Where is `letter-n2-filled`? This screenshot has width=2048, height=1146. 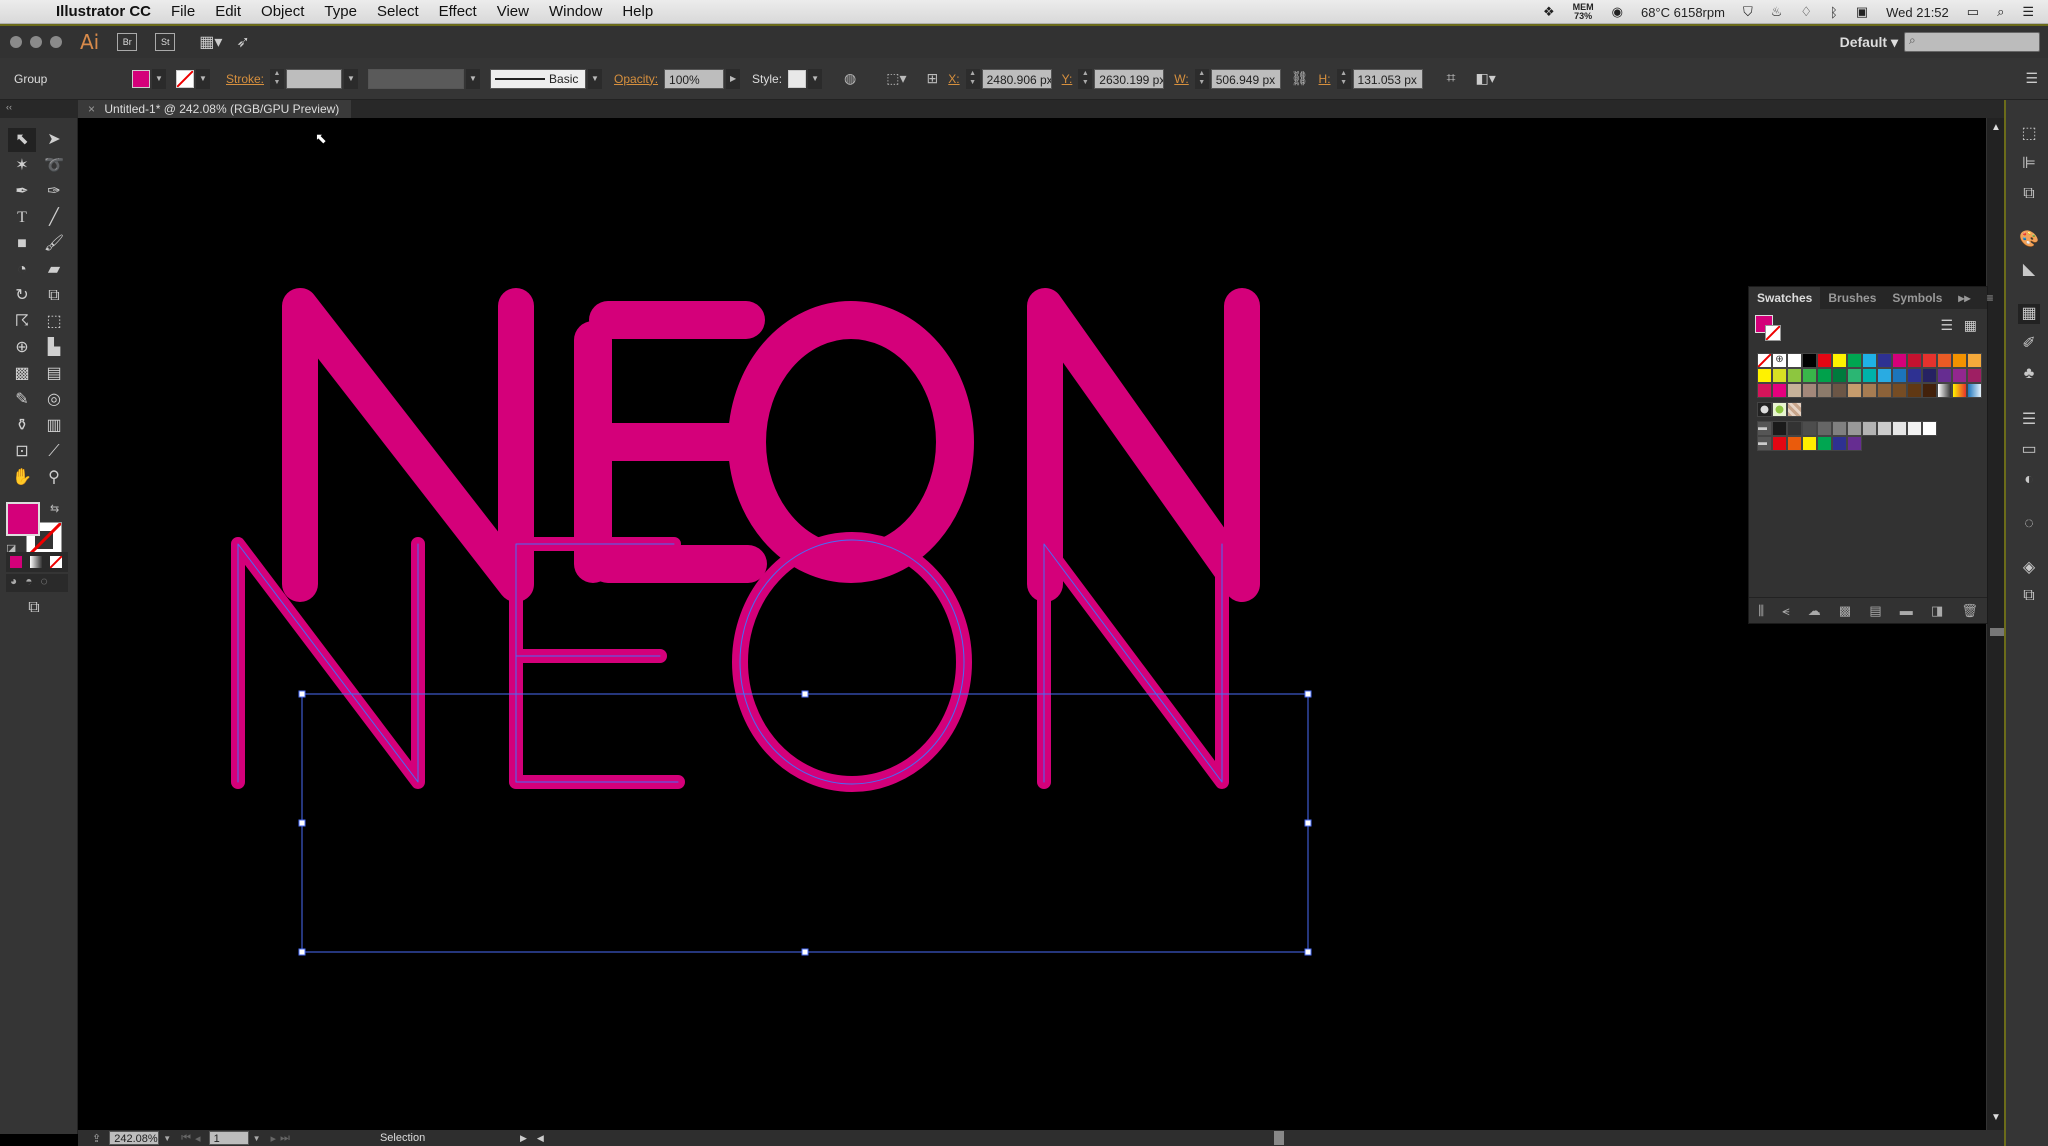
letter-n2-filled is located at coordinates (1143, 445).